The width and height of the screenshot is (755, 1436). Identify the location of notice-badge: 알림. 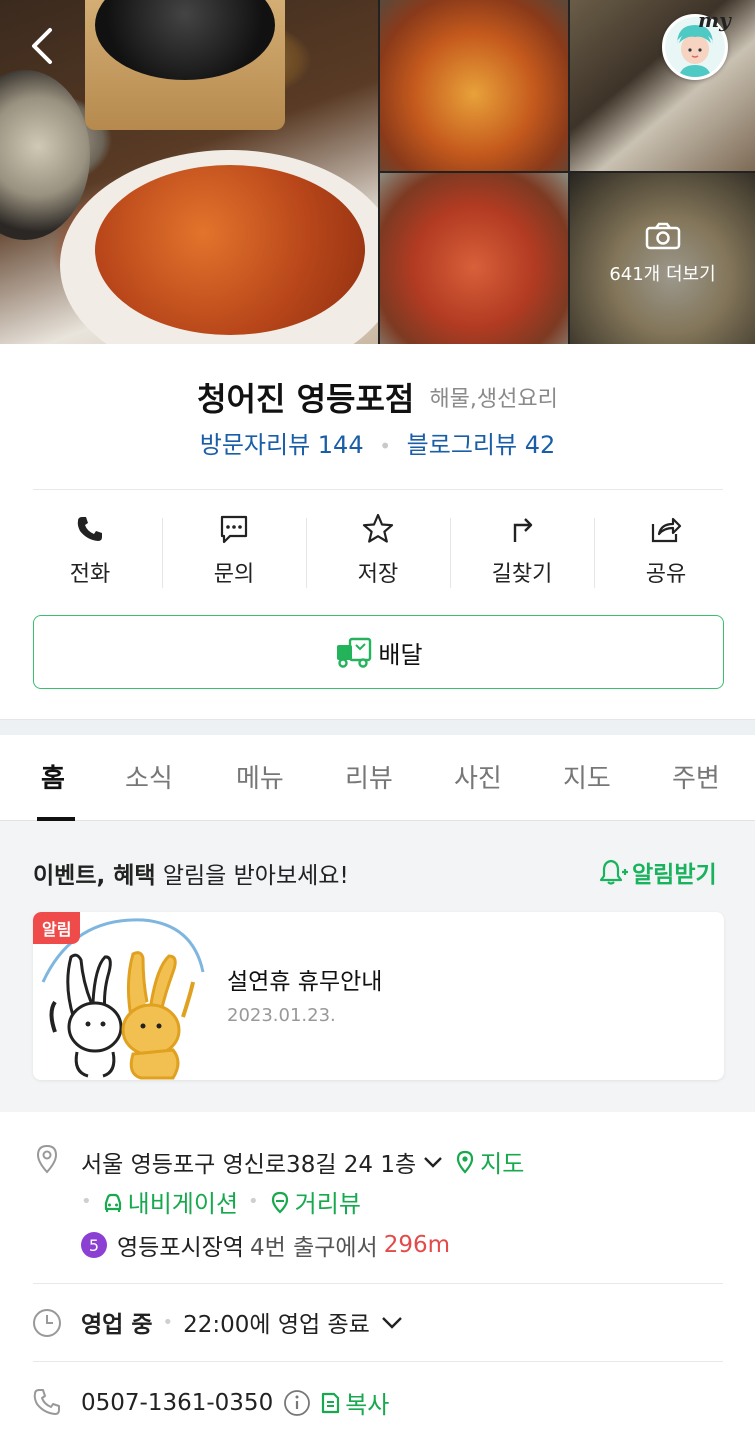
(57, 928).